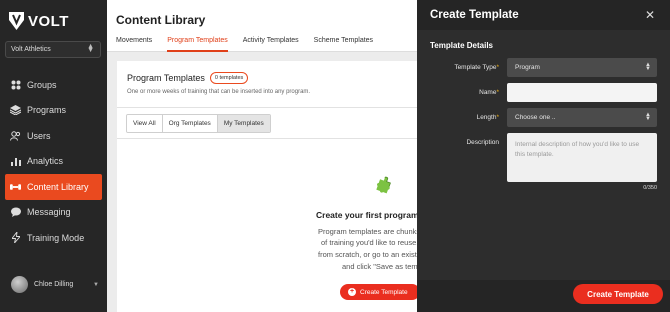 The width and height of the screenshot is (670, 312). What do you see at coordinates (535, 117) in the screenshot?
I see `length-value: Choose one ..` at bounding box center [535, 117].